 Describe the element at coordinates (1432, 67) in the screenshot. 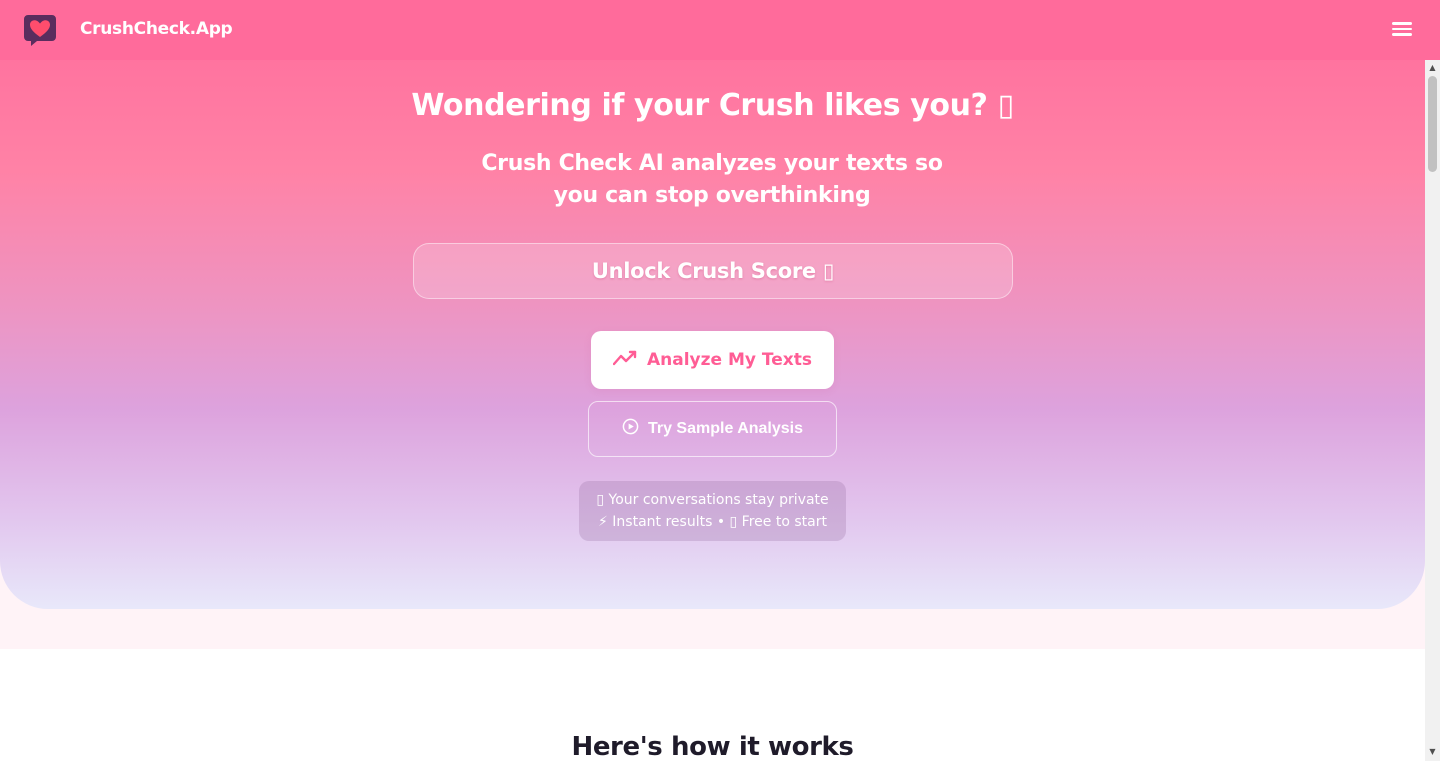

I see `scroll-up-arrow-icon: ▲` at that location.